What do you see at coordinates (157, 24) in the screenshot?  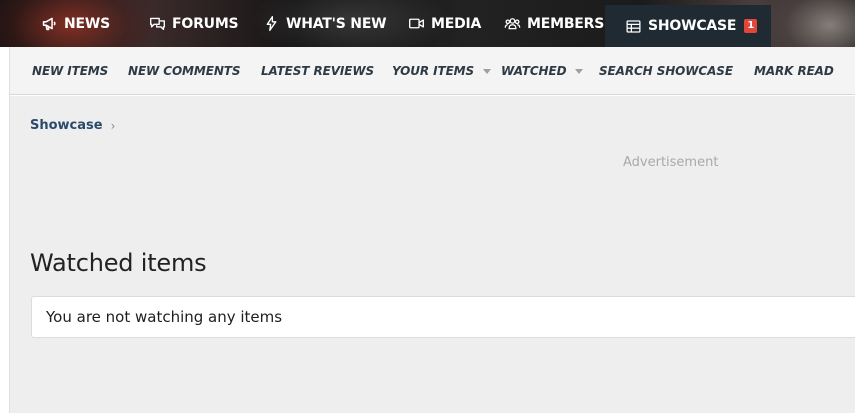 I see `chat-bubbles-icon` at bounding box center [157, 24].